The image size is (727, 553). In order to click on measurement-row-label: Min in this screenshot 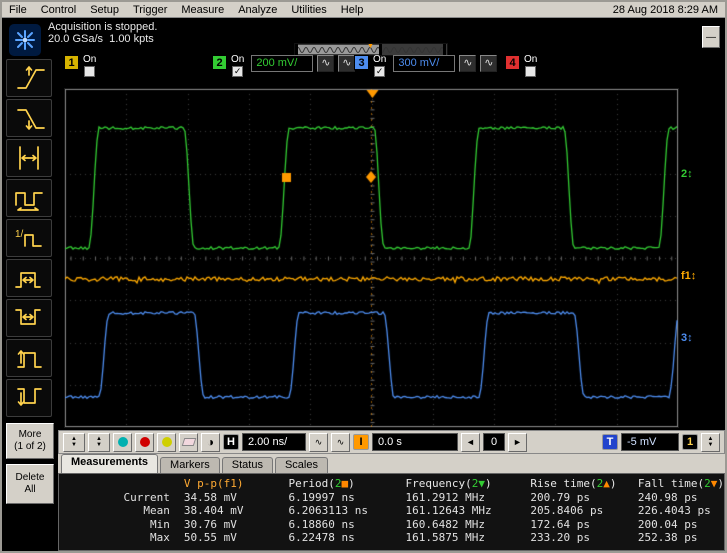, I will do `click(160, 524)`.